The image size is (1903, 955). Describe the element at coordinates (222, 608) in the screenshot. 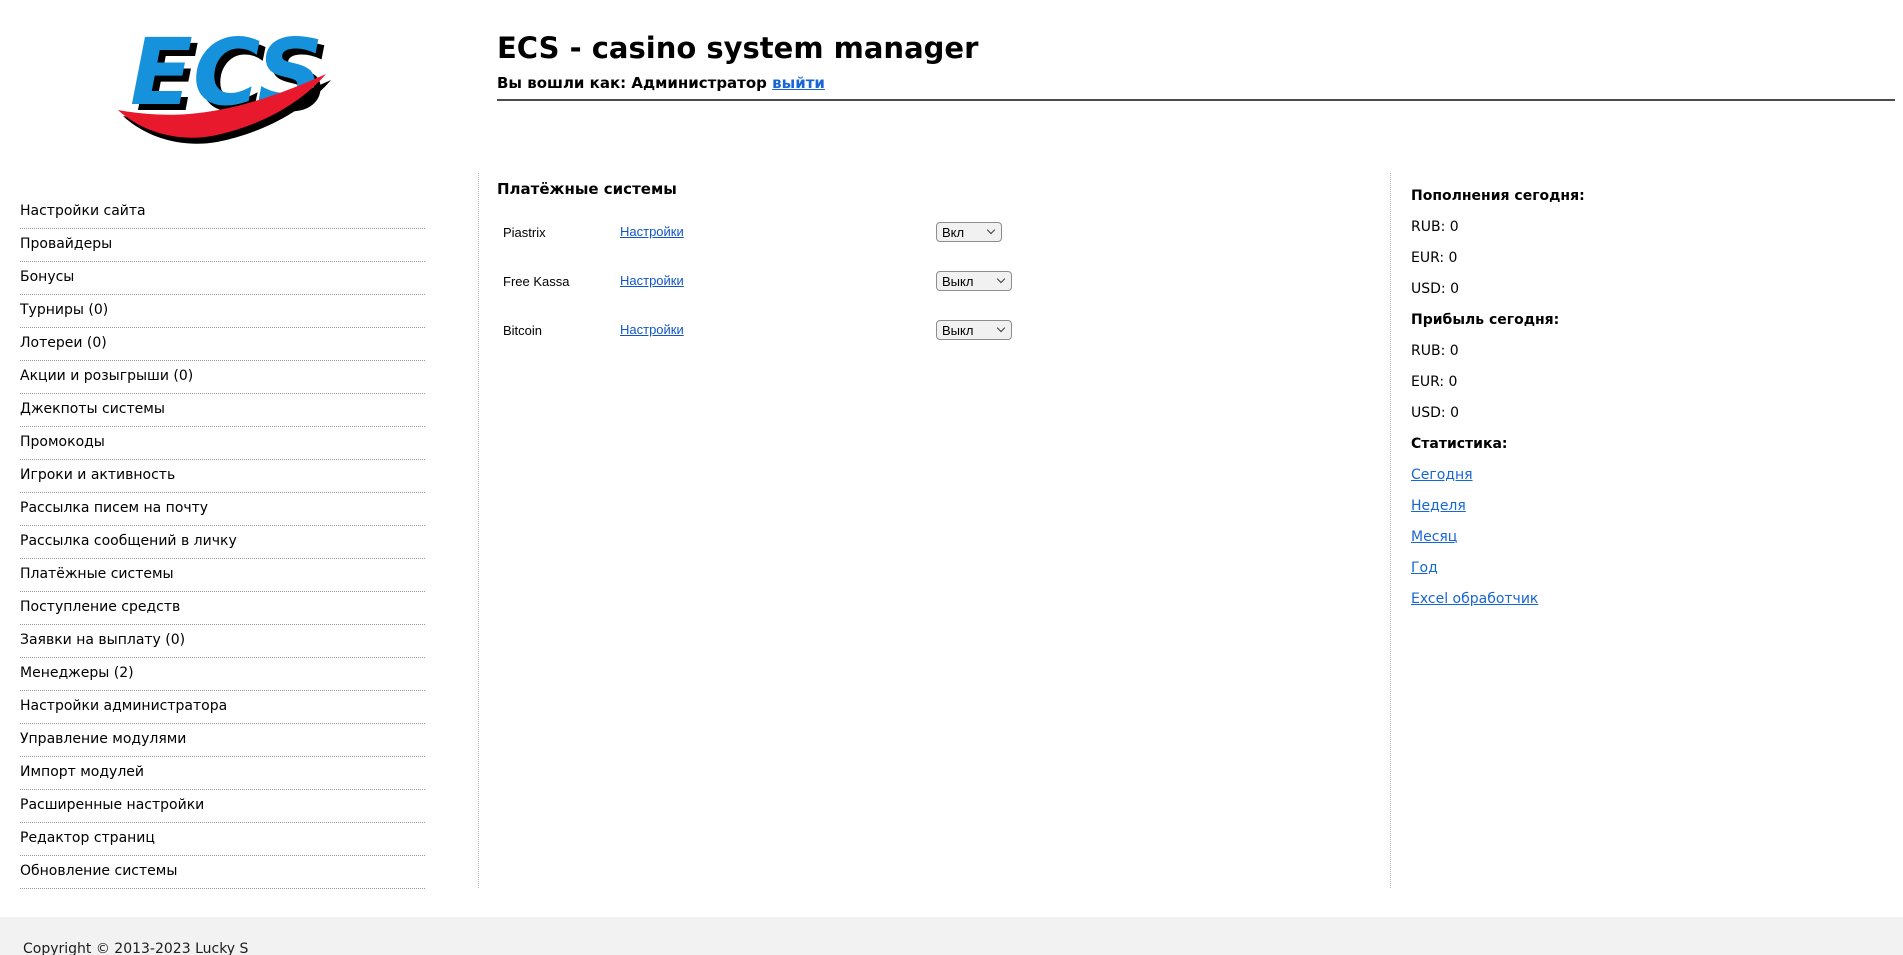

I see `sidebar-item-incoming-funds: Поступление средств` at that location.